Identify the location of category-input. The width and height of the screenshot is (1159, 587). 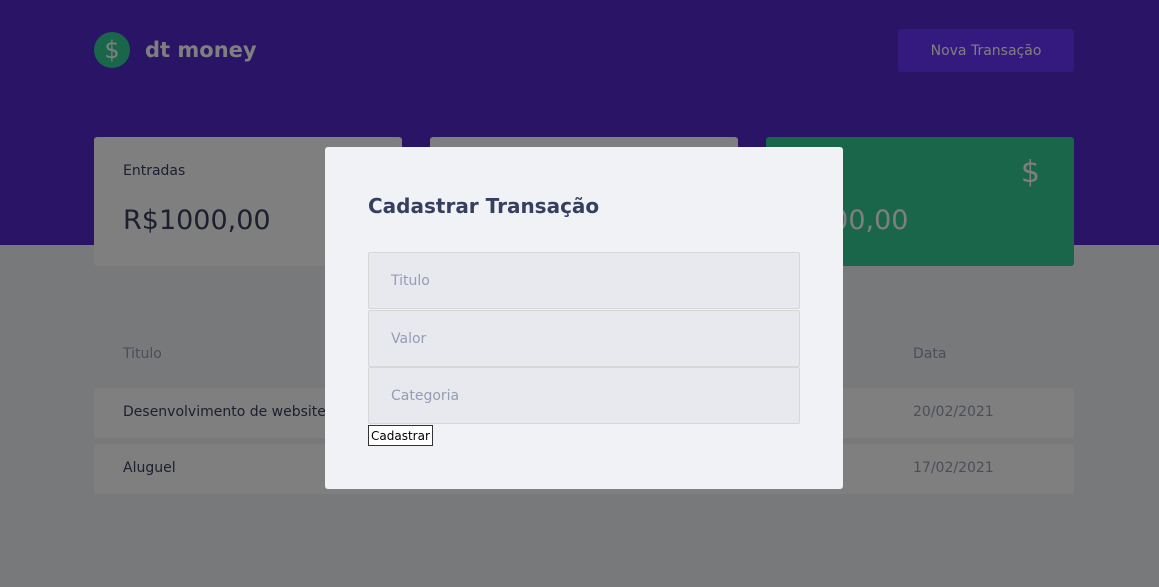
(584, 395).